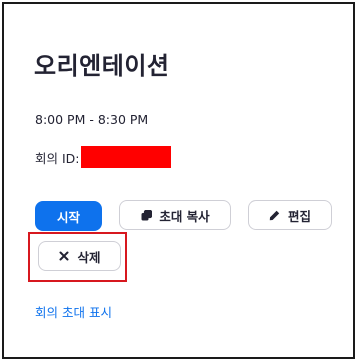 The width and height of the screenshot is (357, 361). Describe the element at coordinates (57, 158) in the screenshot. I see `meeting-id-label: 회의 ID:` at that location.